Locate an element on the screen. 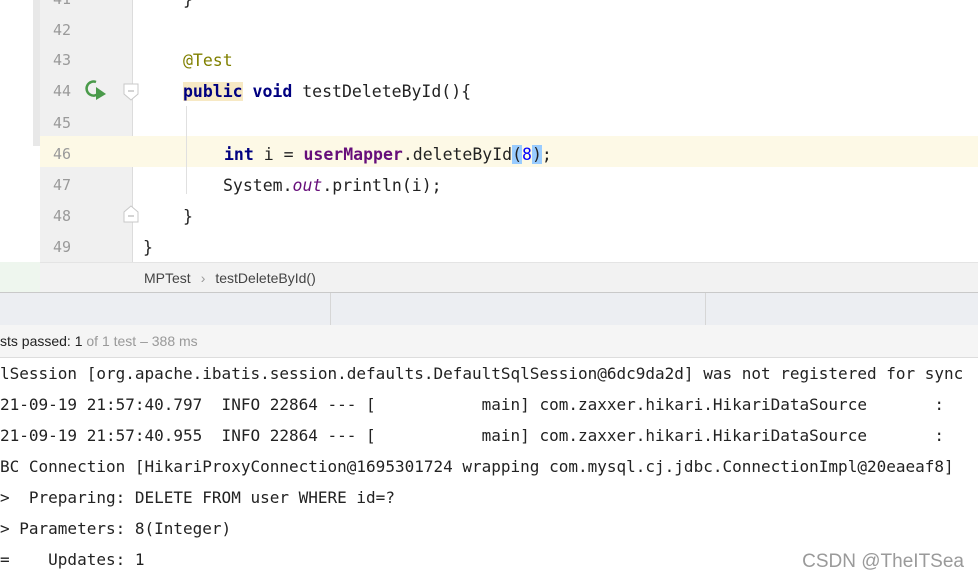 The width and height of the screenshot is (978, 582). code-line: System.out.println(i); is located at coordinates (332, 185).